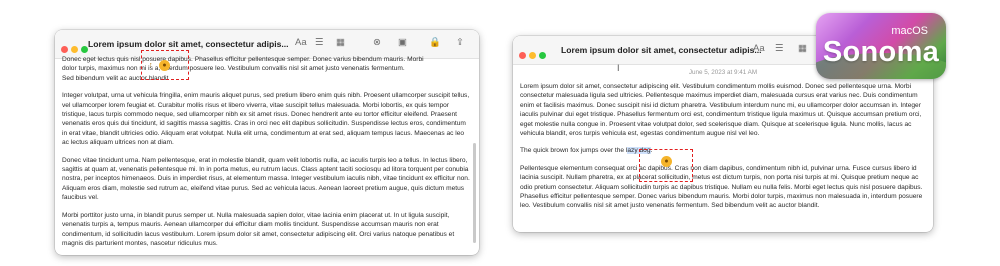  I want to click on media-icon: ▣, so click(402, 43).